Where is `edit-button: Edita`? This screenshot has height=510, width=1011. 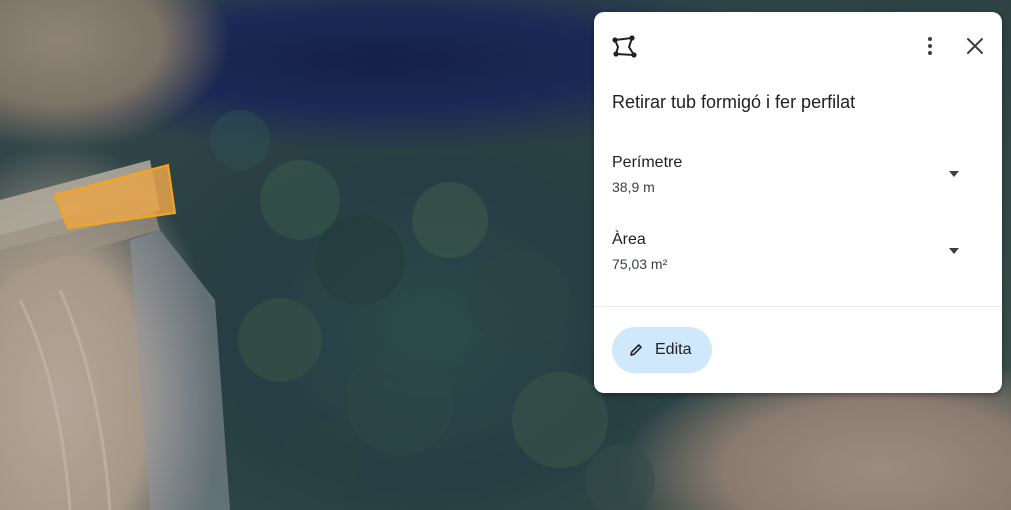 edit-button: Edita is located at coordinates (662, 350).